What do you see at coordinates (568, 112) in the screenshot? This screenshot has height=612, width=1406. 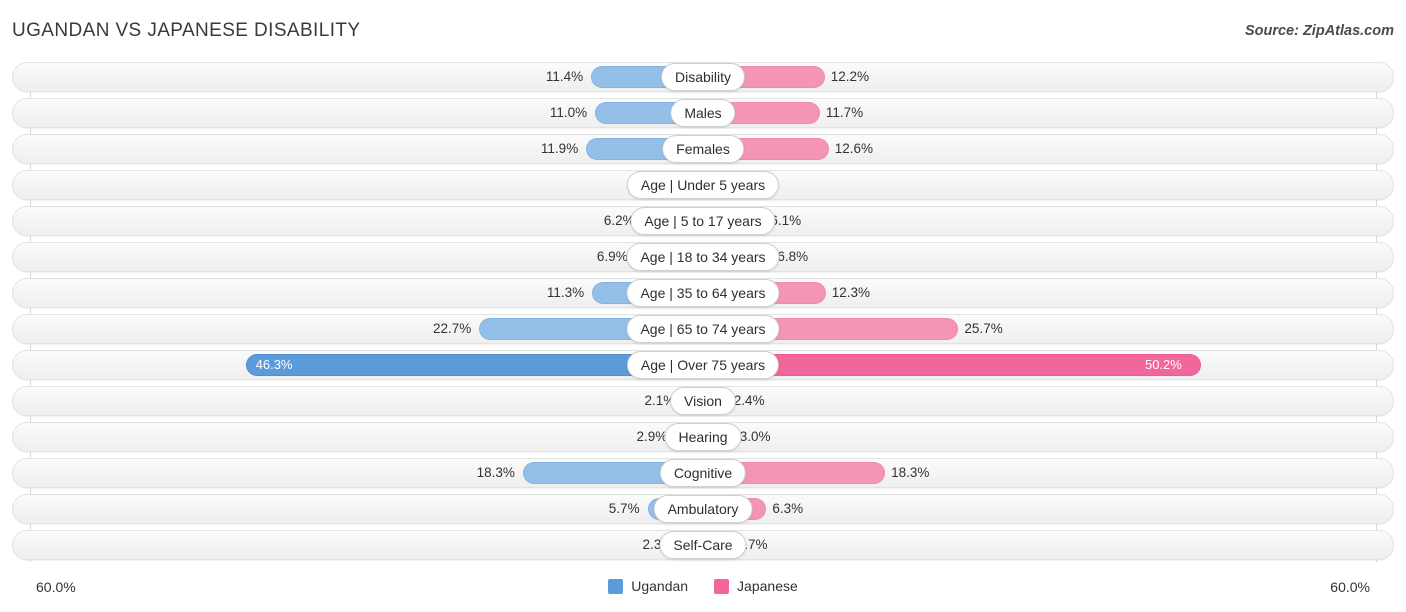 I see `value-label-ugandan: 11.0%` at bounding box center [568, 112].